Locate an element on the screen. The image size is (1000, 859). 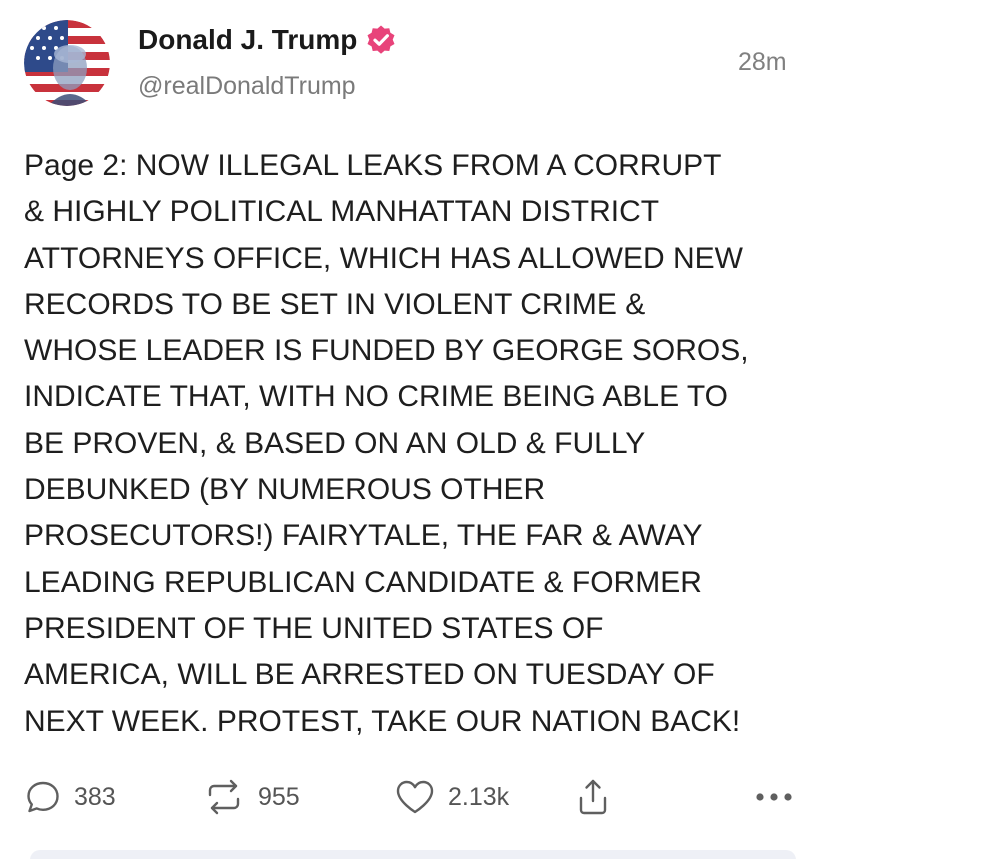
post-timestamp: 28m is located at coordinates (762, 62).